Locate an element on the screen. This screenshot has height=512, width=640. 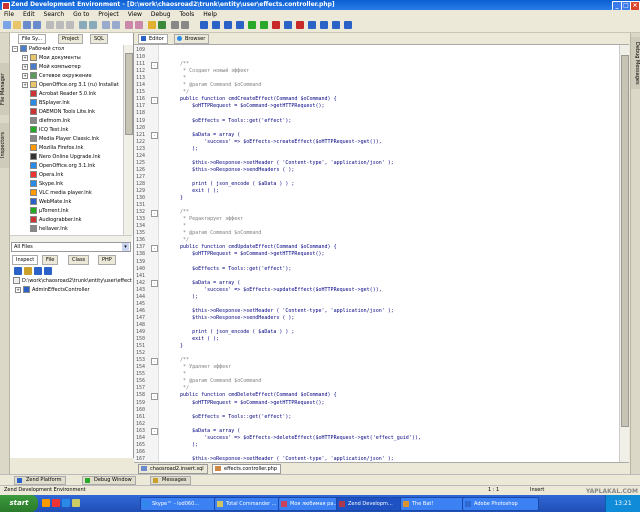
menu-file: File is located at coordinates (9, 14).